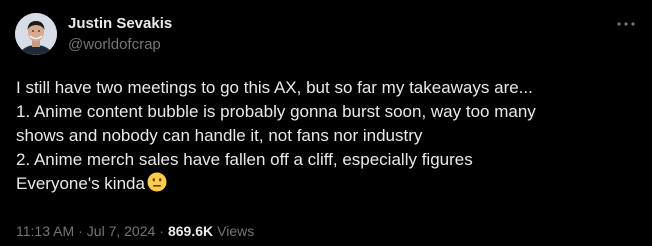 This screenshot has width=652, height=246. What do you see at coordinates (326, 184) in the screenshot?
I see `tweet-text-line-last: Everyone's kinda` at bounding box center [326, 184].